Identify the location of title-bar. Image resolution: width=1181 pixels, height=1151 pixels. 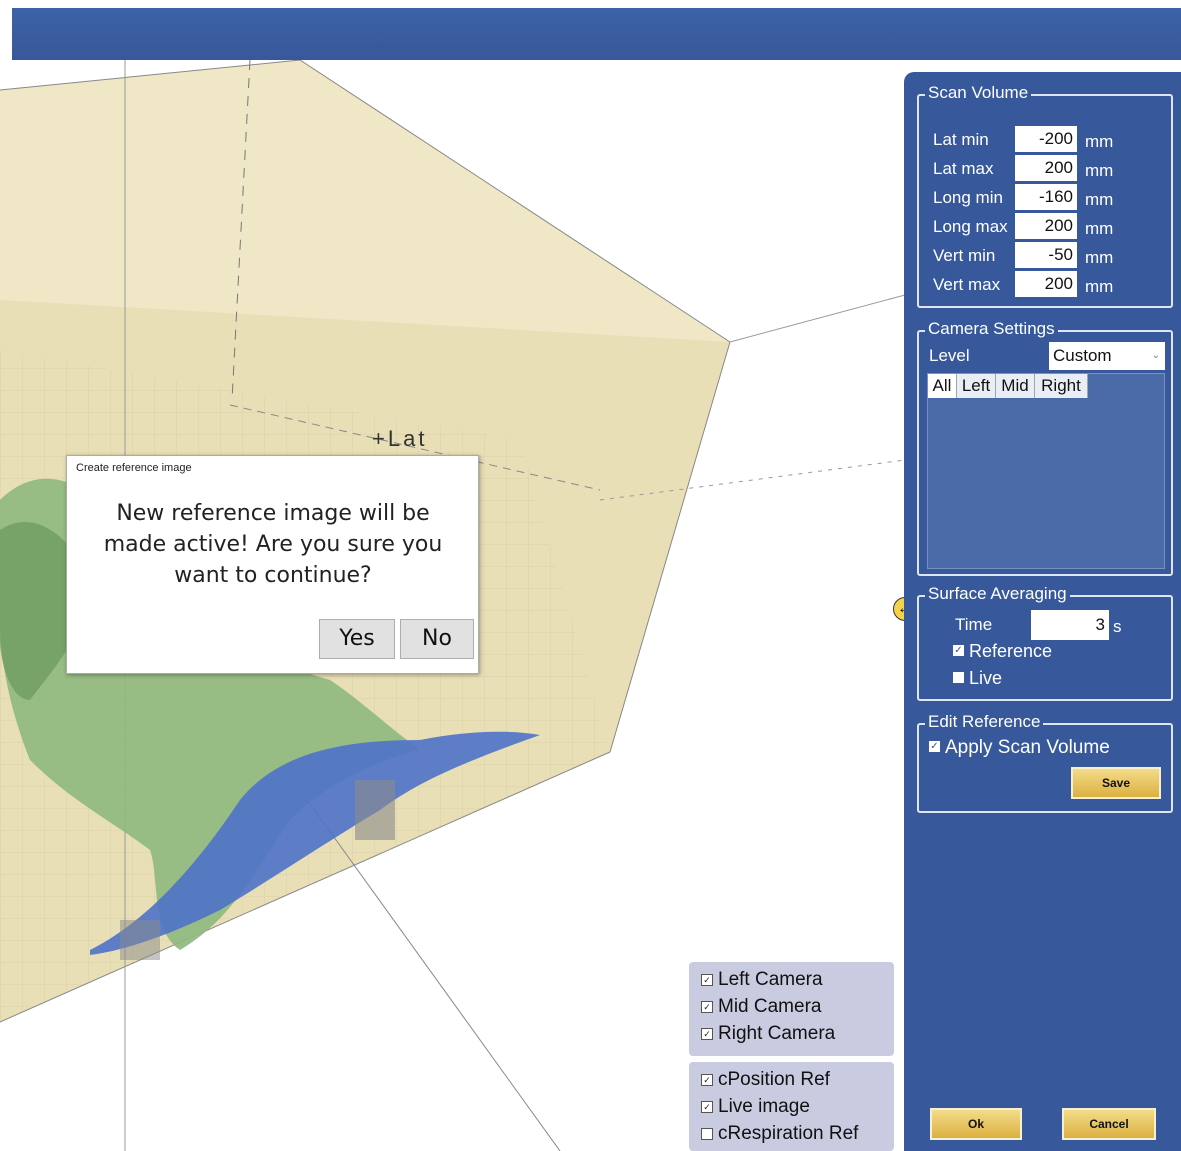
(596, 34).